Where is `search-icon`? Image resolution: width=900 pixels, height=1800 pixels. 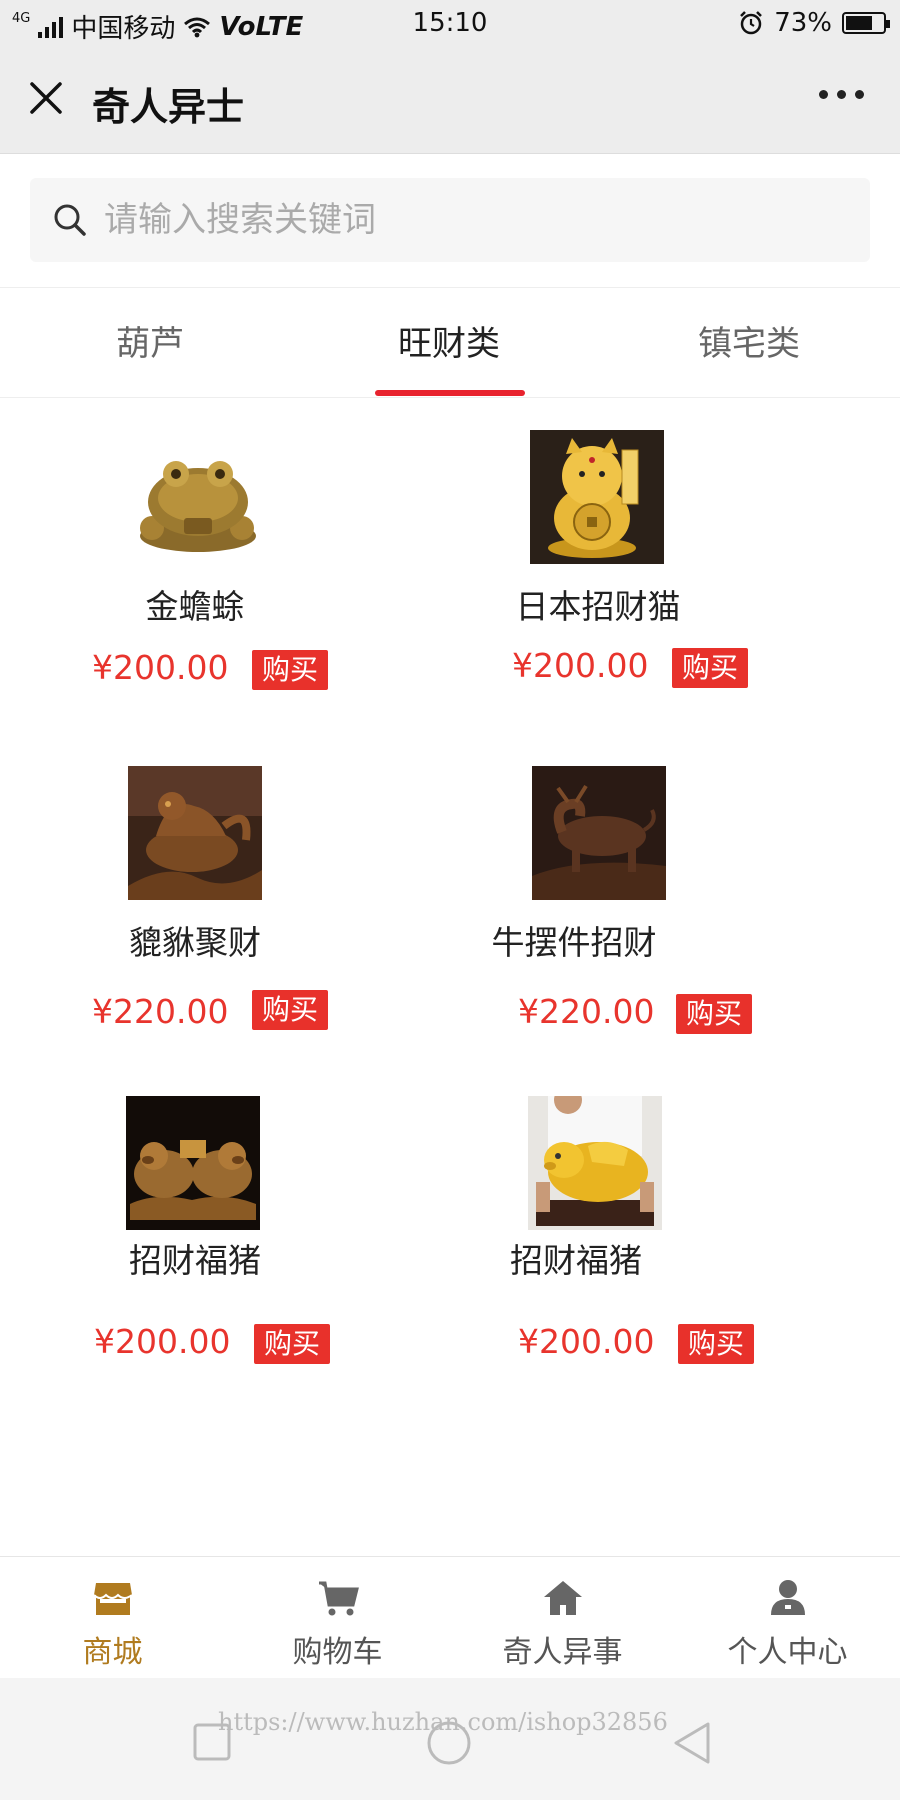
search-icon is located at coordinates (70, 220).